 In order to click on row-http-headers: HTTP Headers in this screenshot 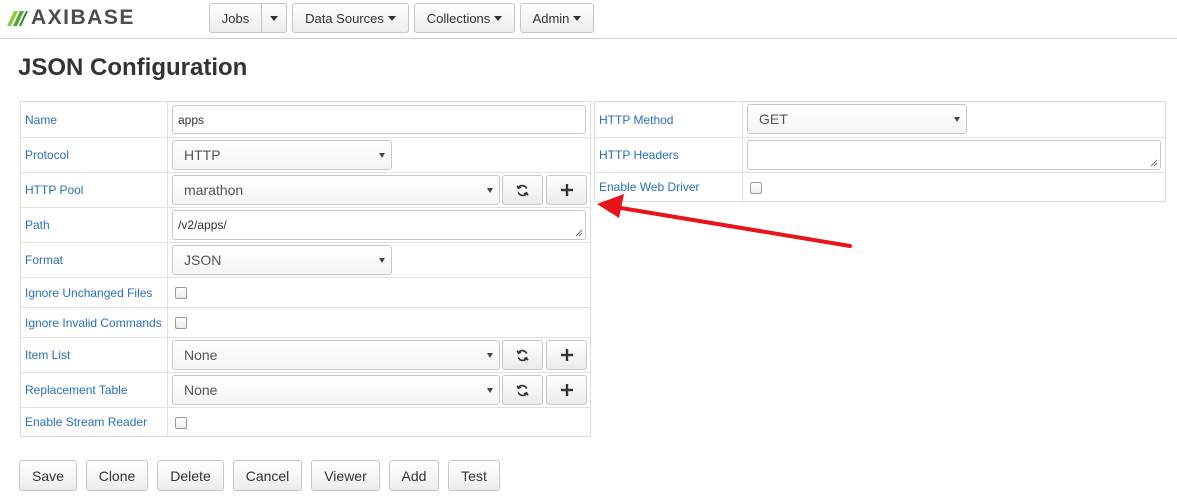, I will do `click(880, 154)`.